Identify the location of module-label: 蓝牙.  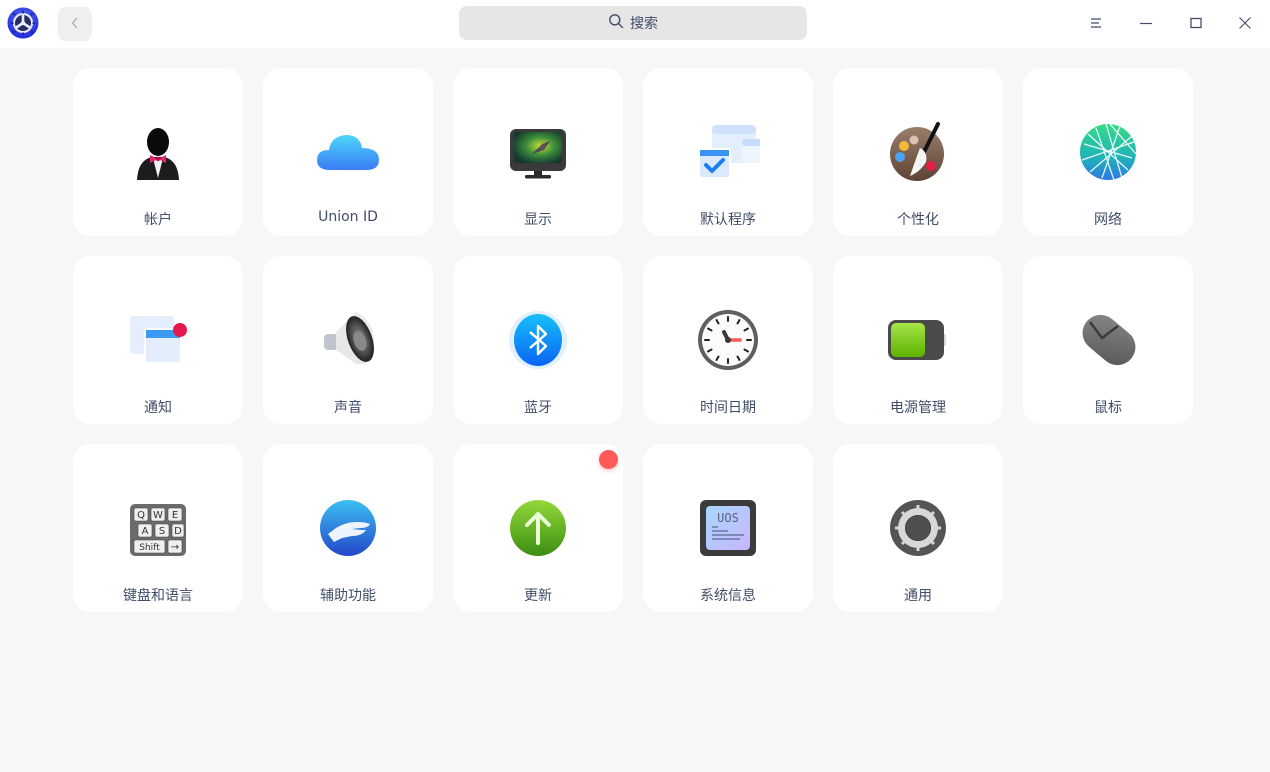
(538, 408).